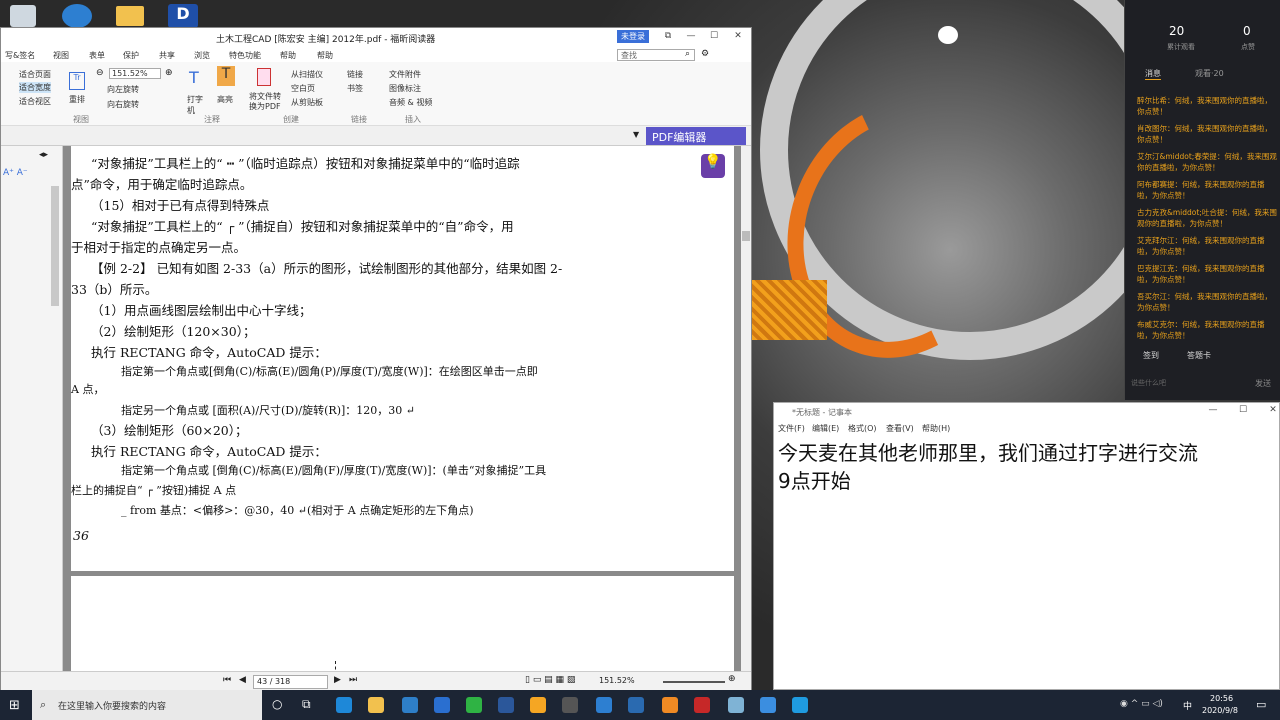  What do you see at coordinates (77, 99) in the screenshot?
I see `reflow-button: 重排` at bounding box center [77, 99].